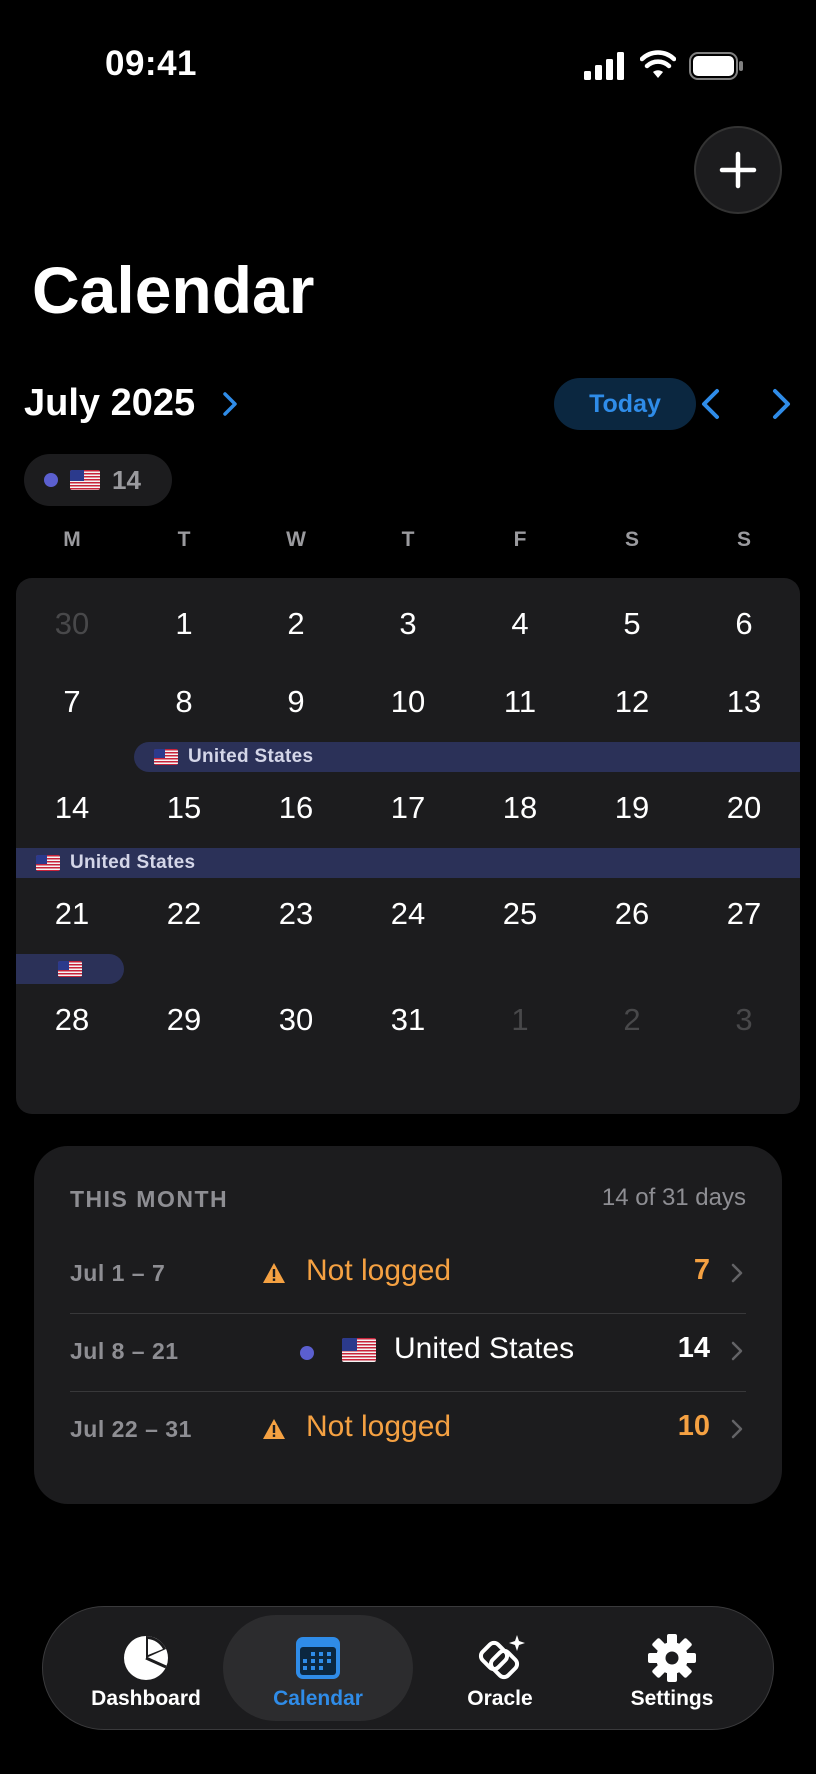 This screenshot has height=1774, width=816. What do you see at coordinates (379, 1426) in the screenshot?
I see `period-label: Not logged` at bounding box center [379, 1426].